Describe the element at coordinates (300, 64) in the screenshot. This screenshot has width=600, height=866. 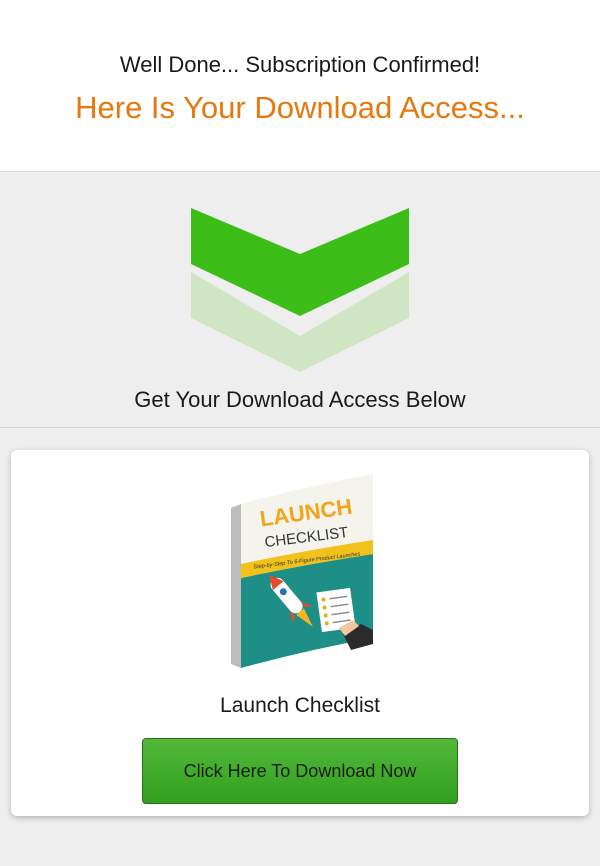
I see `confirmation-subtitle: Well Done... Subscription Confirmed!` at that location.